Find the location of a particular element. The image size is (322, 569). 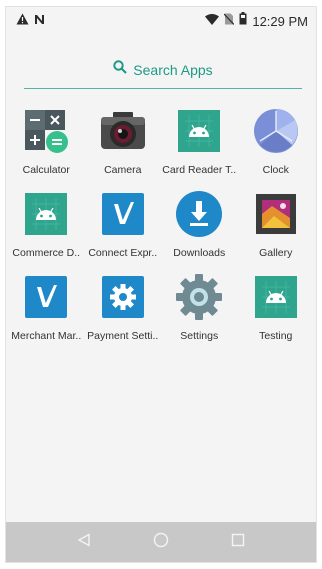

status-bar: 12:29 PM is located at coordinates (161, 21).